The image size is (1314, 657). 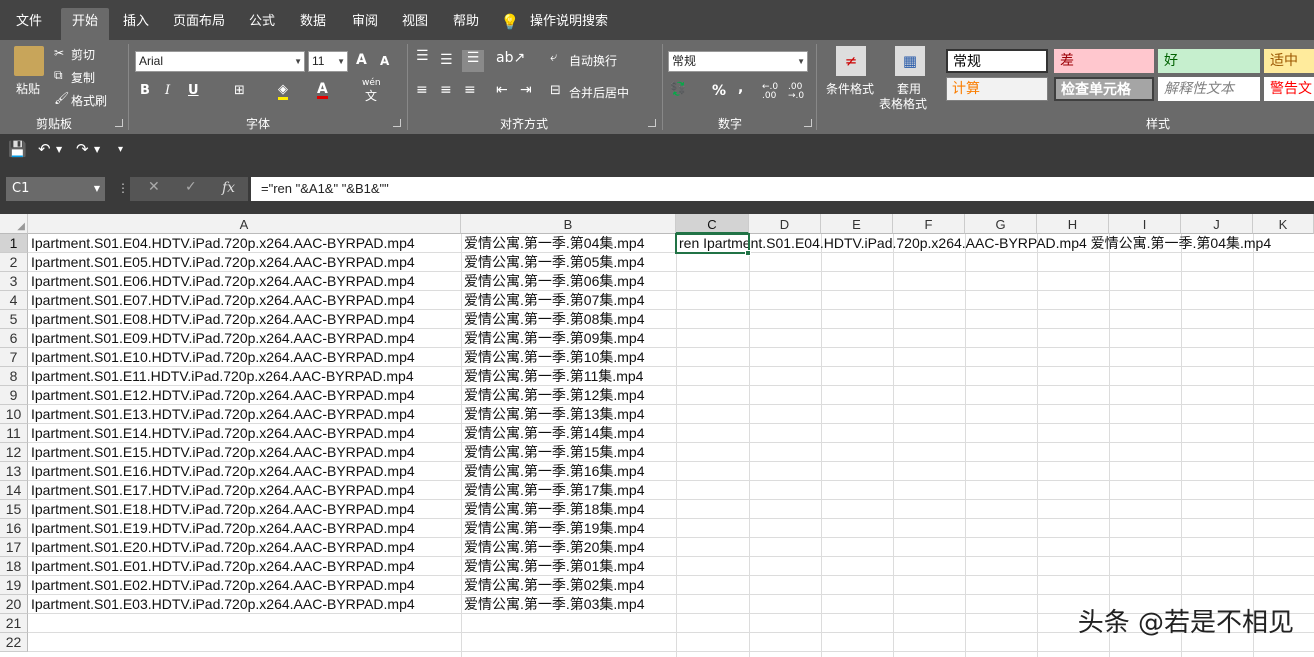 What do you see at coordinates (446, 60) in the screenshot?
I see `align-middle-icon: ☰` at bounding box center [446, 60].